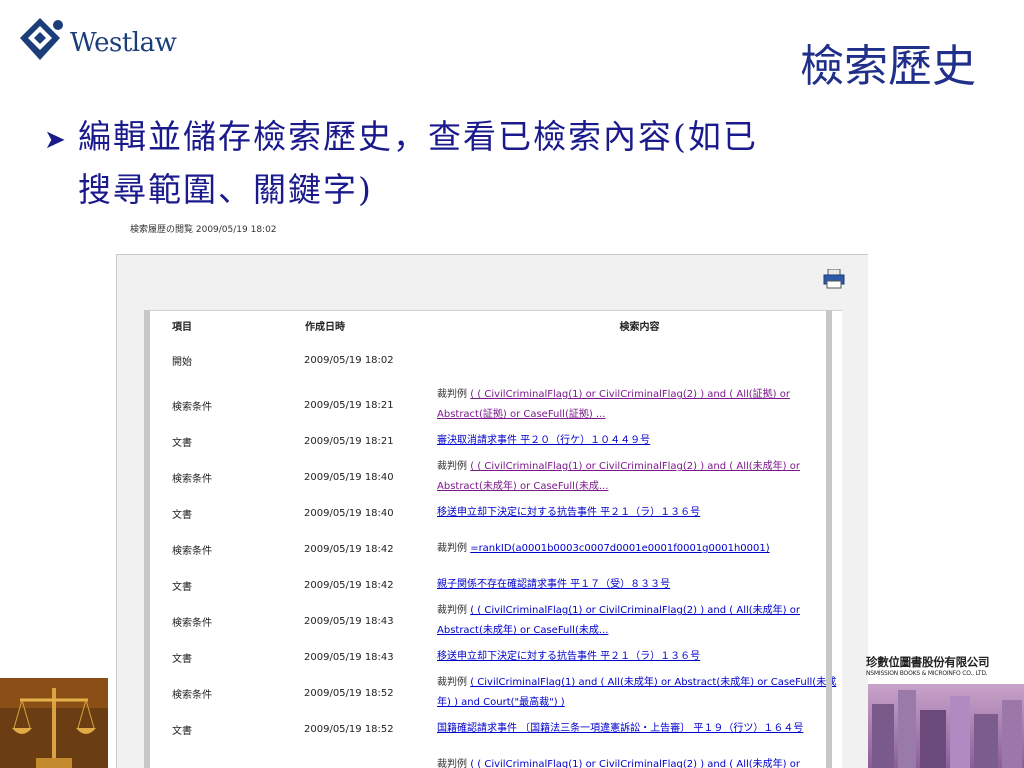 This screenshot has width=1024, height=768. What do you see at coordinates (639, 327) in the screenshot?
I see `header-content: 検索内容` at bounding box center [639, 327].